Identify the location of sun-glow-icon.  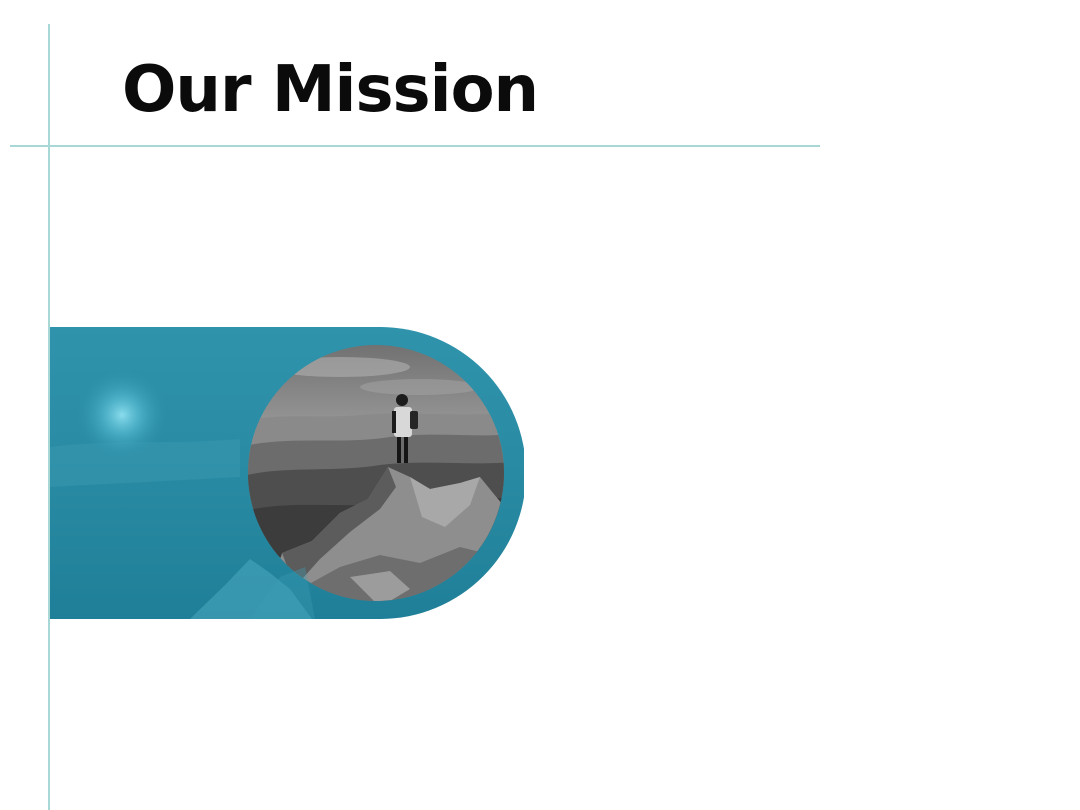
(122, 415).